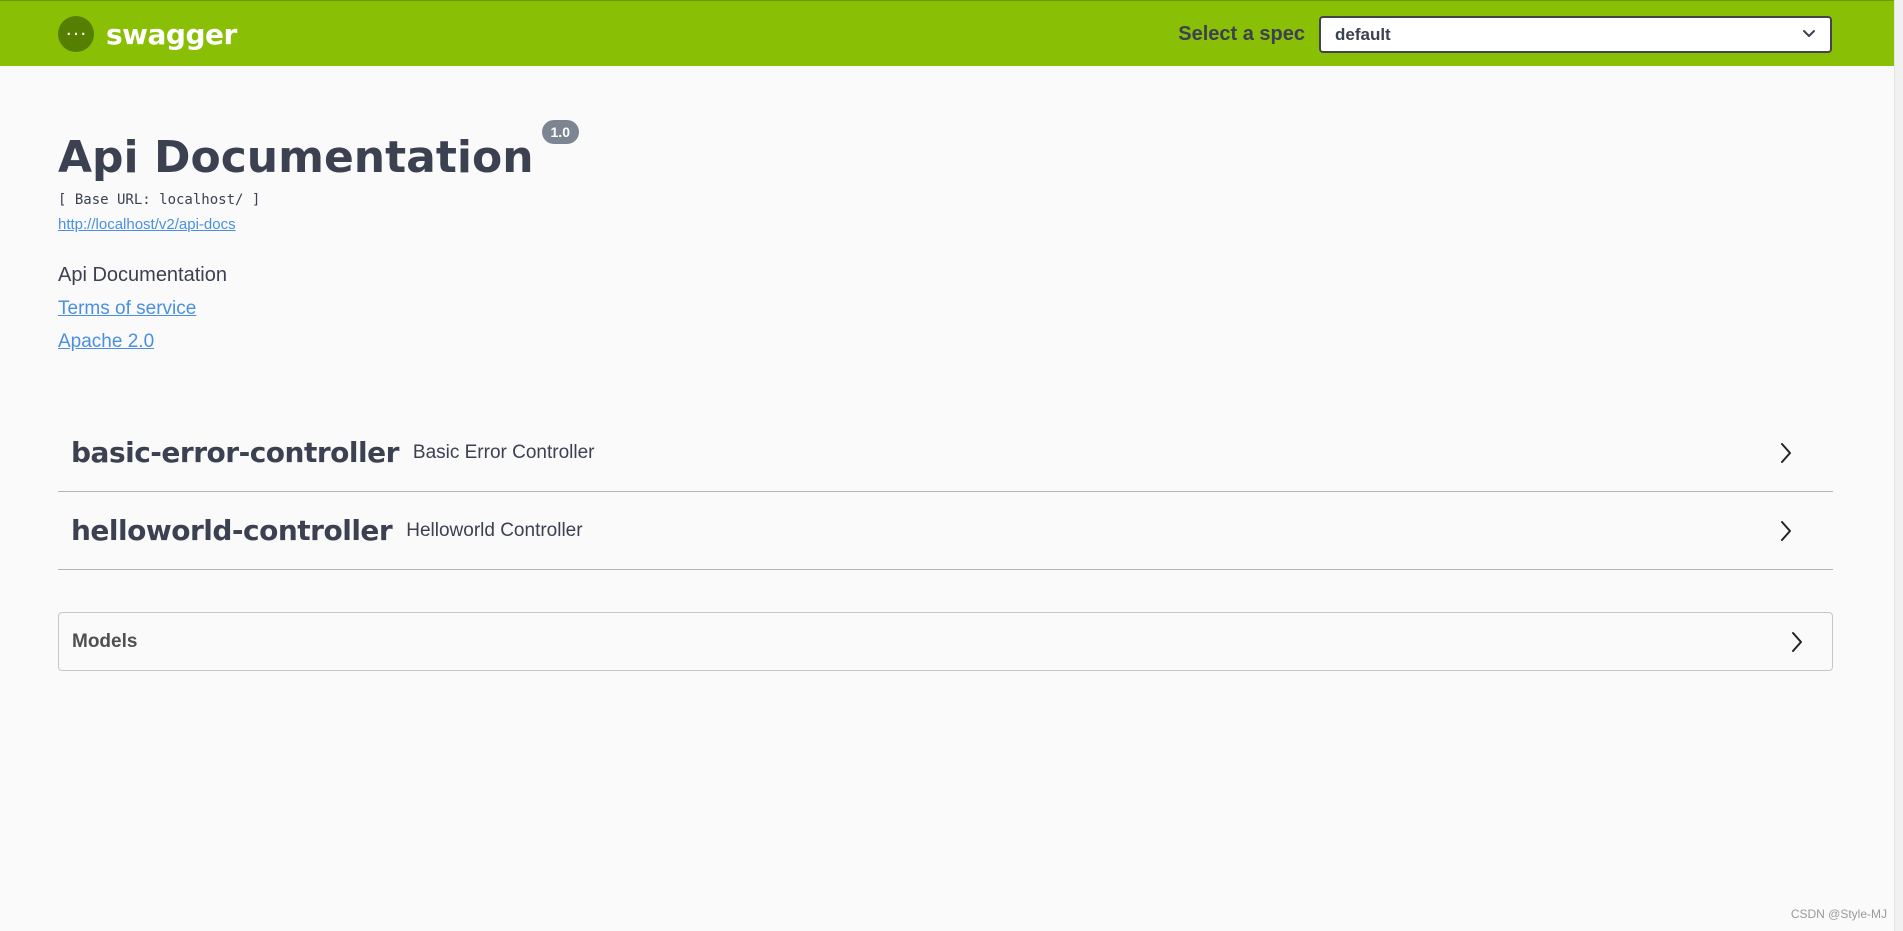 This screenshot has height=931, width=1903. Describe the element at coordinates (106, 342) in the screenshot. I see `license-link: Apache 2.0` at that location.